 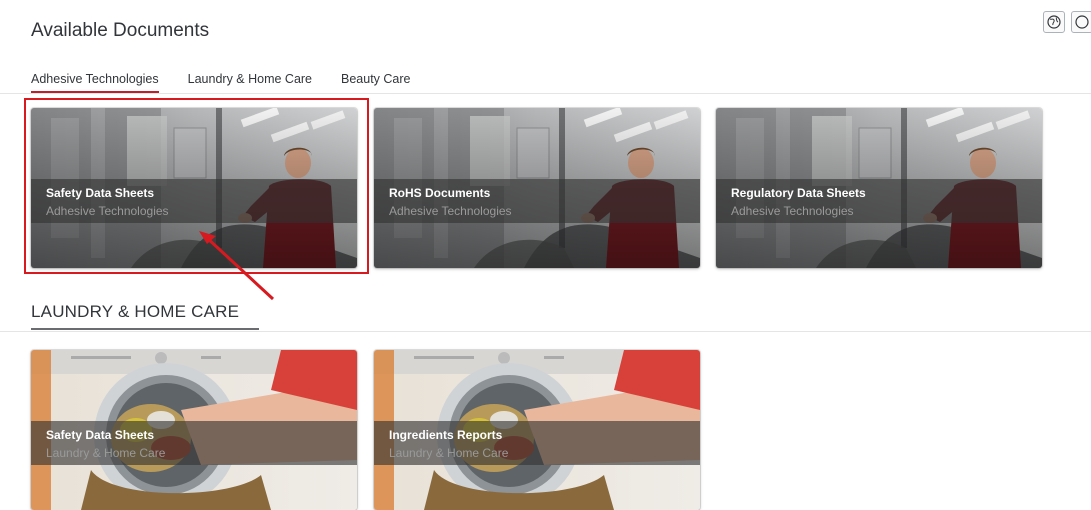 I want to click on section-divider, so click(x=545, y=331).